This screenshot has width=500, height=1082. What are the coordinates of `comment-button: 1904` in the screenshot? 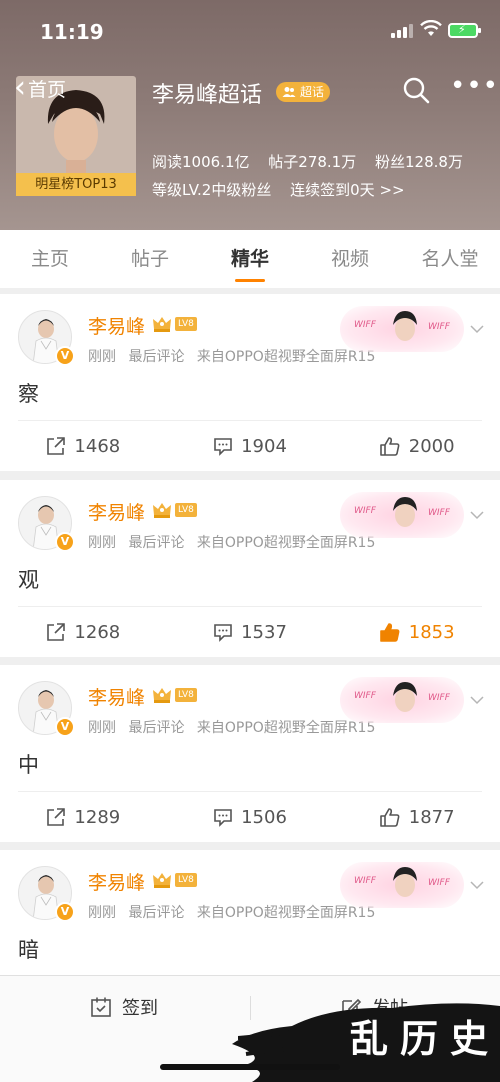 It's located at (250, 446).